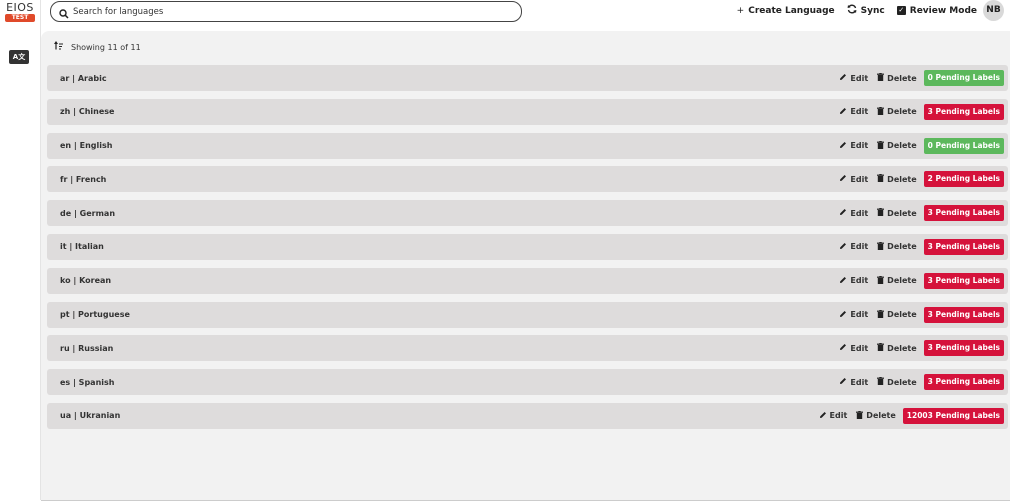  I want to click on language-row: de | German Edit Delete 3 Pending Labels, so click(527, 213).